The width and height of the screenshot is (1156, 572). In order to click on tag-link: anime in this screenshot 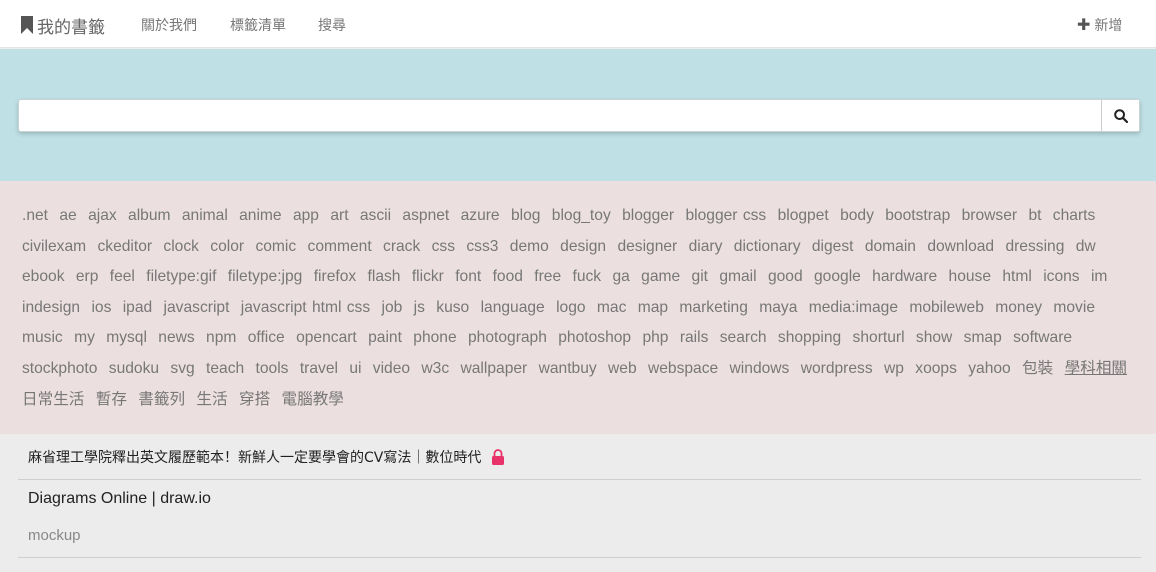, I will do `click(260, 215)`.